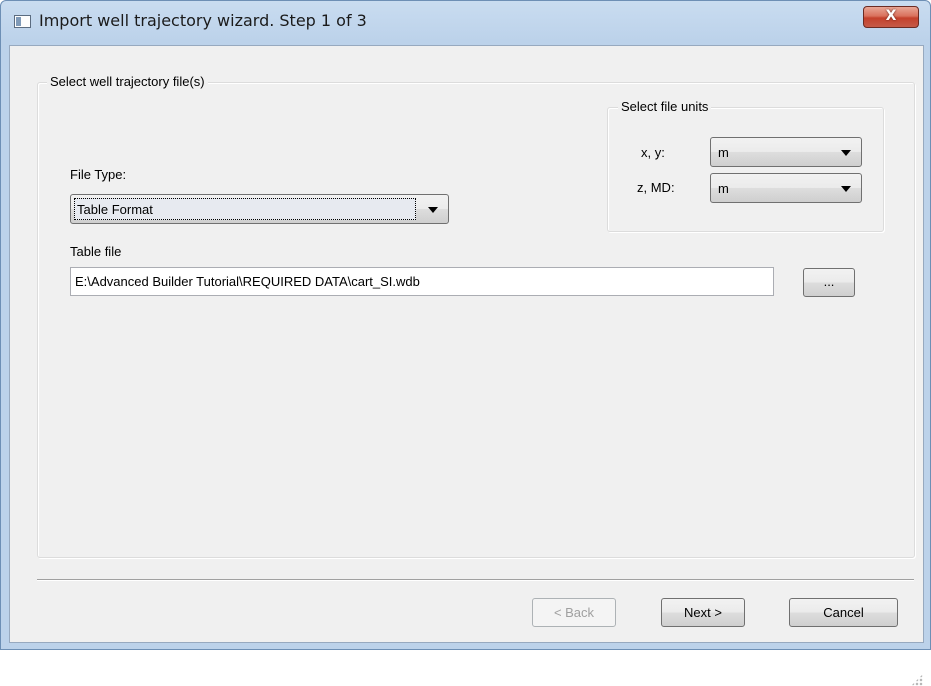 The width and height of the screenshot is (931, 686). Describe the element at coordinates (703, 612) in the screenshot. I see `next-button: Next >` at that location.